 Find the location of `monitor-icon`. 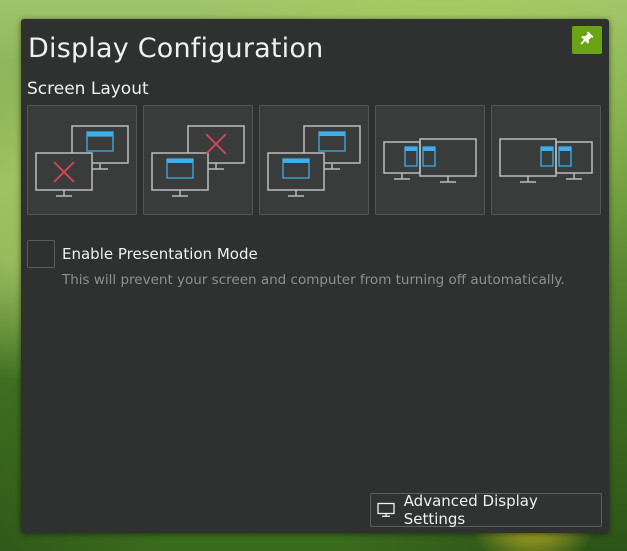

monitor-icon is located at coordinates (387, 510).